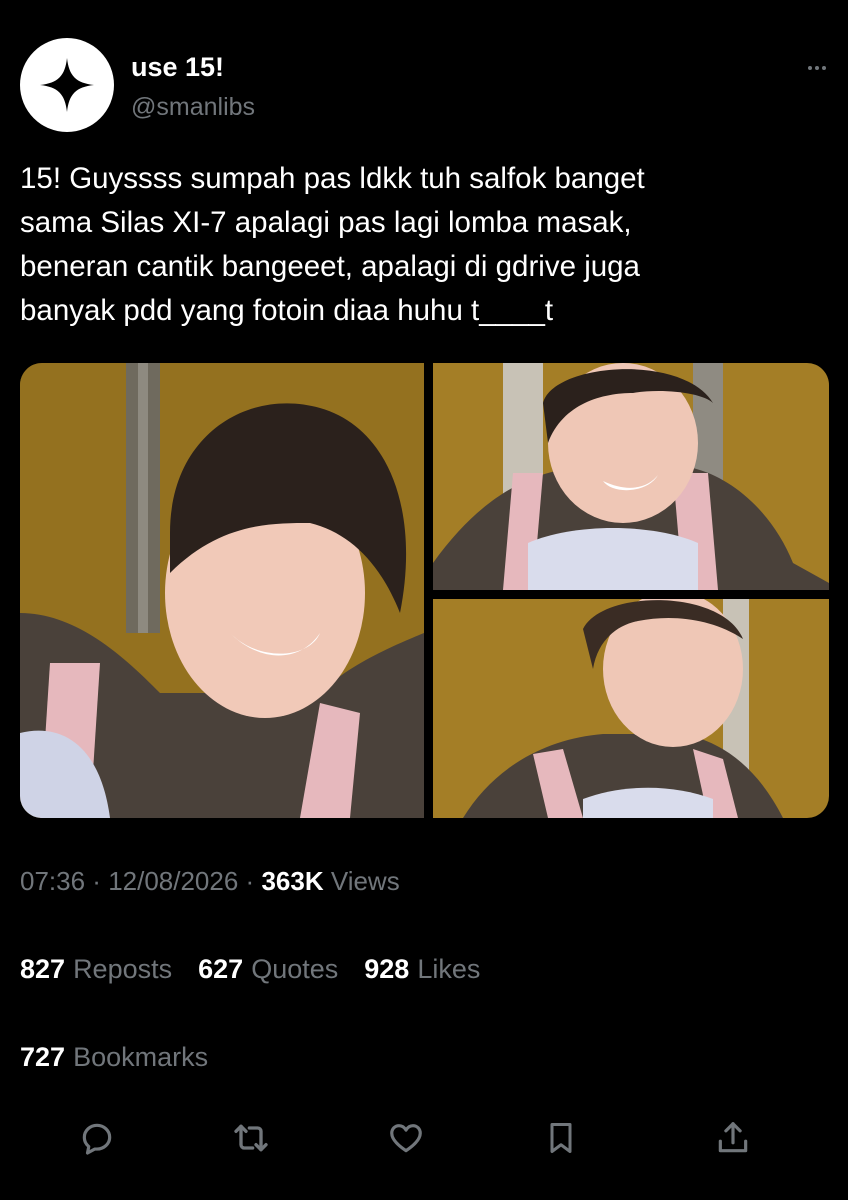 The image size is (848, 1200). What do you see at coordinates (449, 969) in the screenshot?
I see `likes-label: Likes` at bounding box center [449, 969].